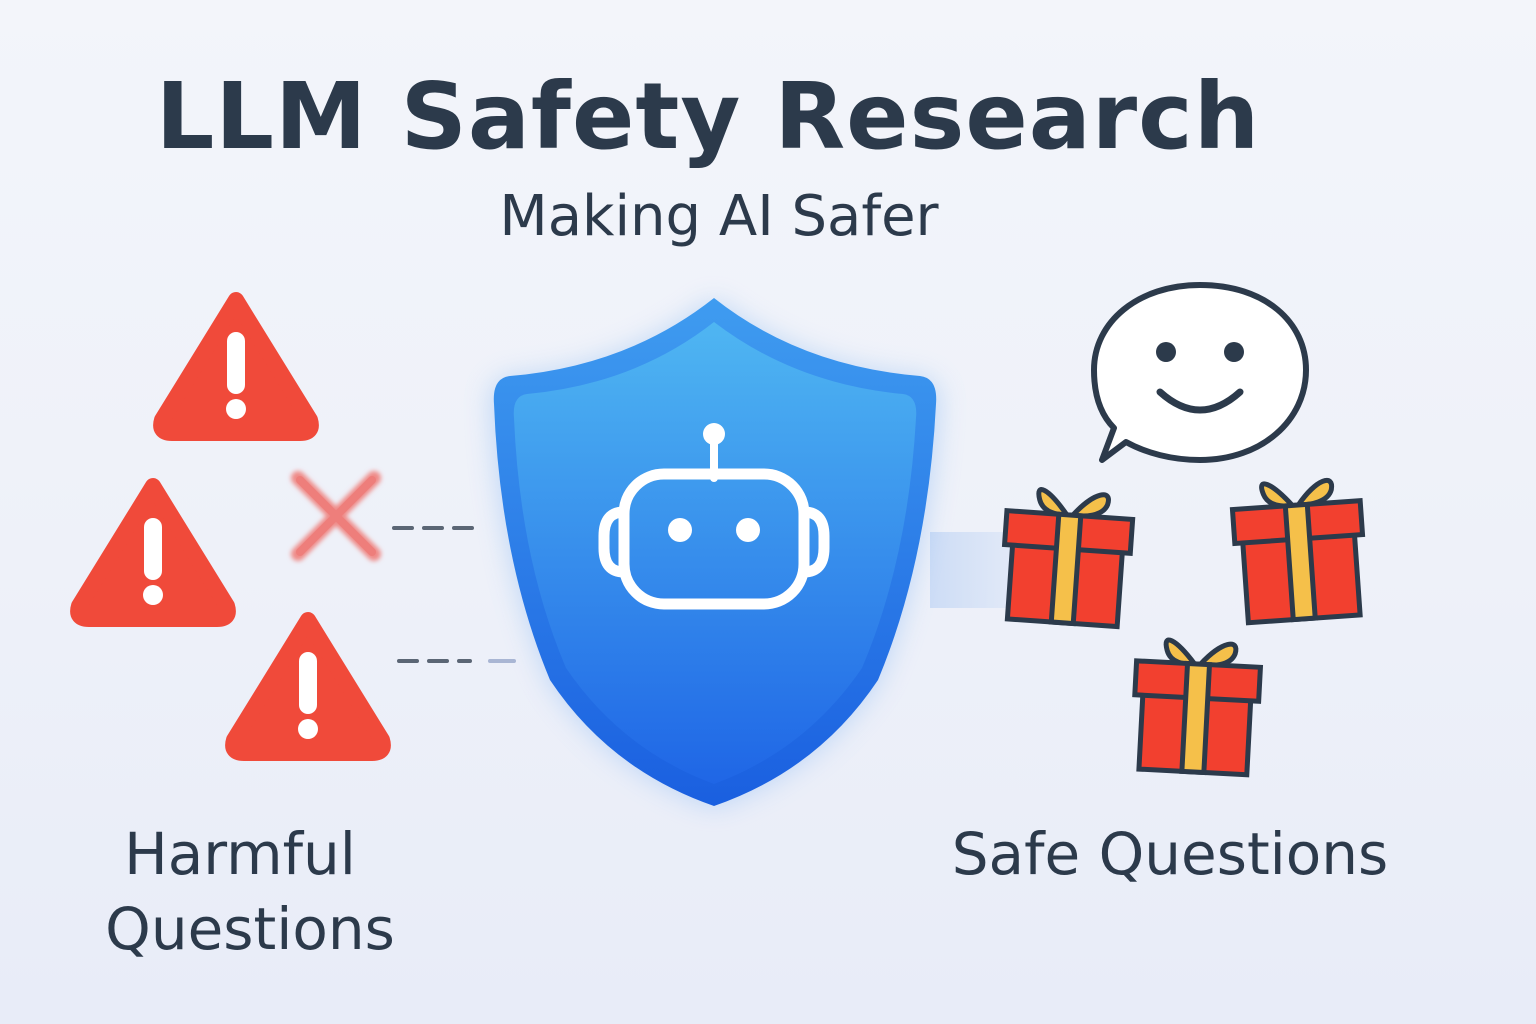  What do you see at coordinates (336, 516) in the screenshot?
I see `x-mark-icon` at bounding box center [336, 516].